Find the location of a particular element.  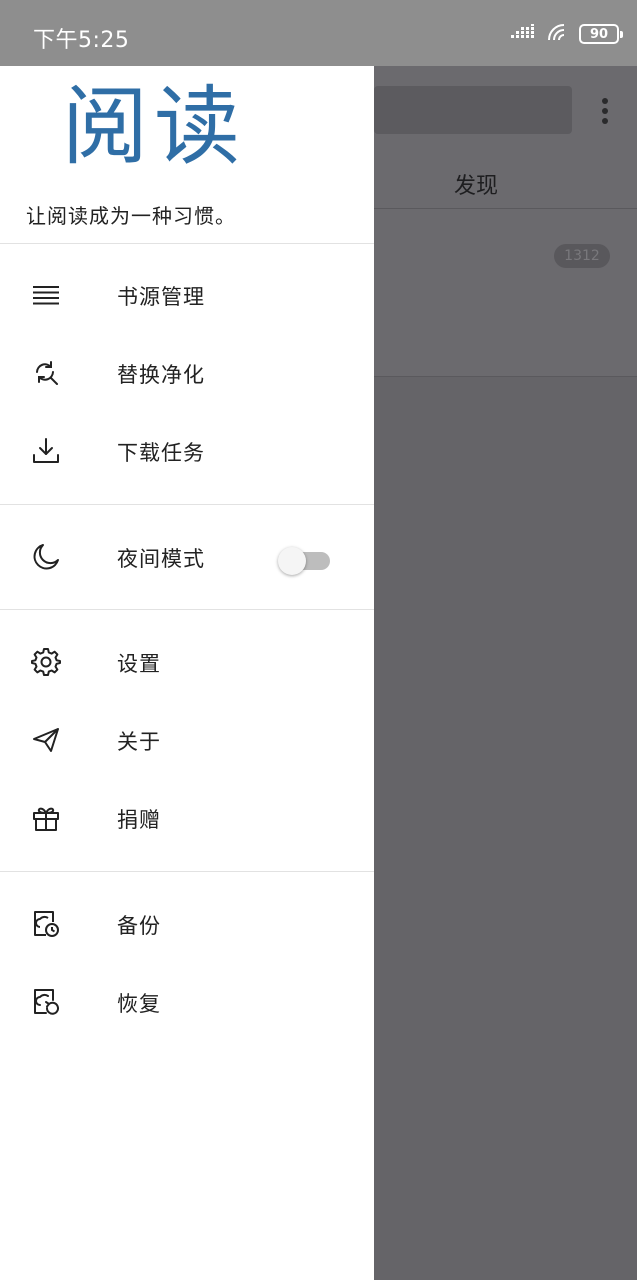

status-icons: 90 is located at coordinates (567, 34).